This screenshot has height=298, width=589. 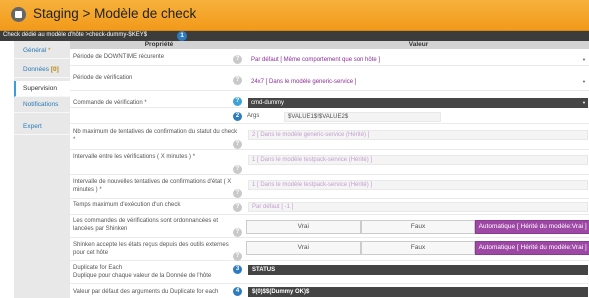 I want to click on required-mark: *, so click(x=49, y=50).